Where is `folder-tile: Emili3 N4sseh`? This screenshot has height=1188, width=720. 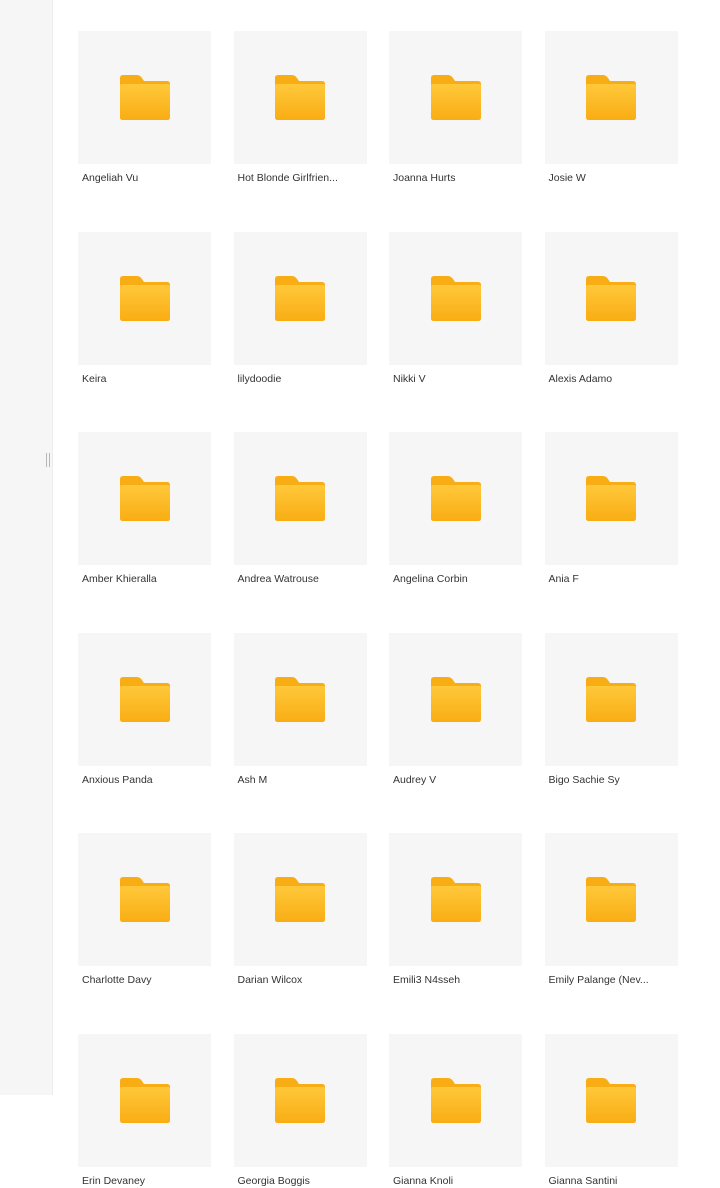
folder-tile: Emili3 N4sseh is located at coordinates (455, 910).